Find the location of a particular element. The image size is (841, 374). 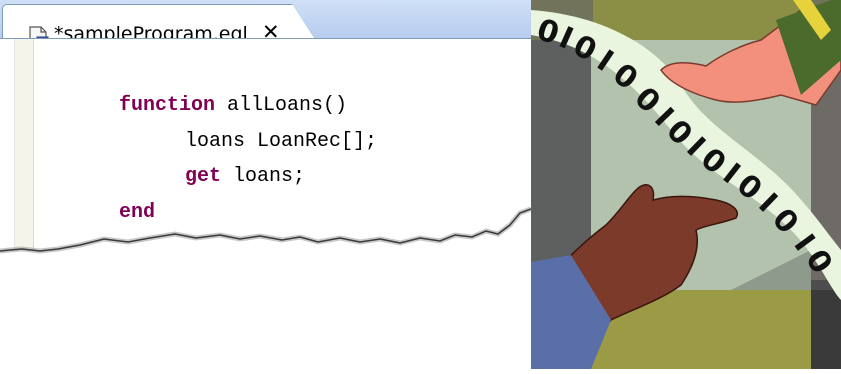

code-line-1: function allLoans() is located at coordinates (233, 105).